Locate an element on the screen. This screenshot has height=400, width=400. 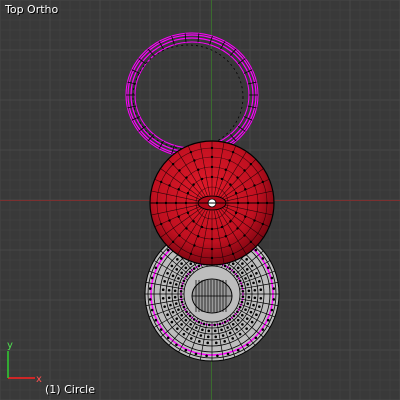
gizmo-x-label: x is located at coordinates (39, 379).